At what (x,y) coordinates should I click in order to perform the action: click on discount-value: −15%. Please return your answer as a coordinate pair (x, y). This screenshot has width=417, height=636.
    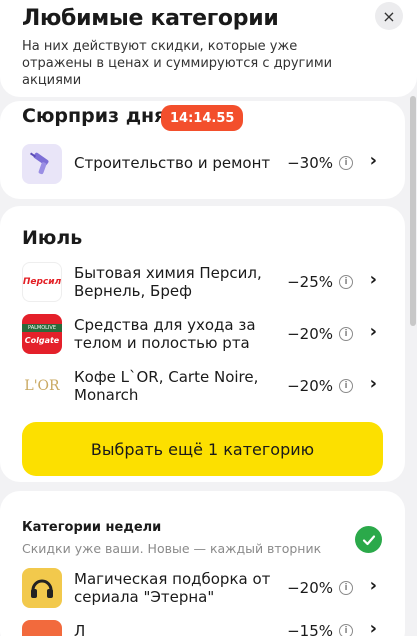
    Looking at the image, I should click on (310, 629).